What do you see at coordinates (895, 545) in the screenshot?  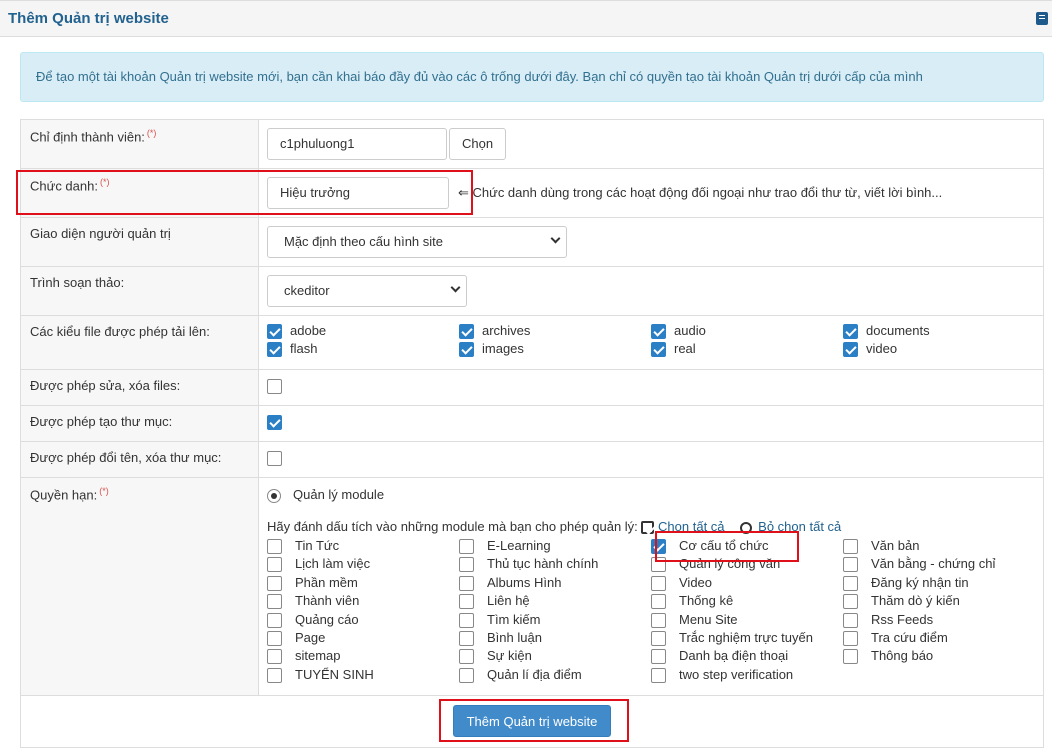 I see `module-label: Văn bản` at bounding box center [895, 545].